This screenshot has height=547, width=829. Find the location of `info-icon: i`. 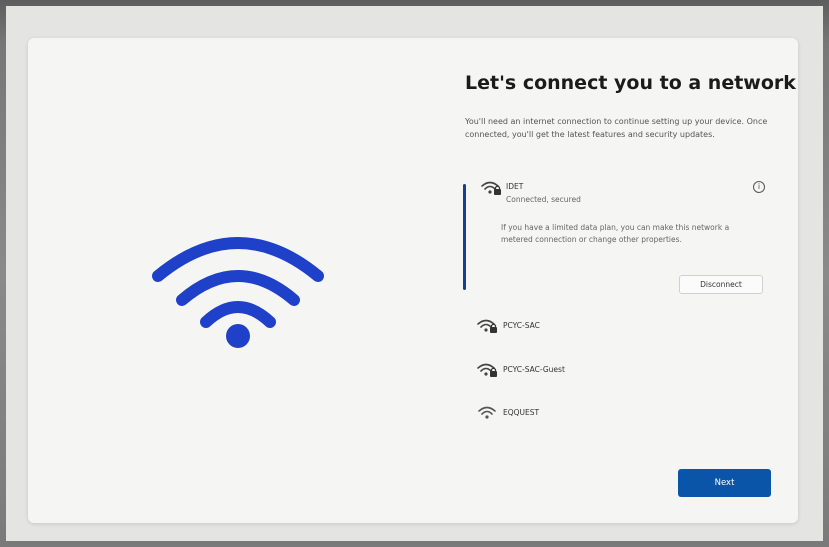

info-icon: i is located at coordinates (759, 187).